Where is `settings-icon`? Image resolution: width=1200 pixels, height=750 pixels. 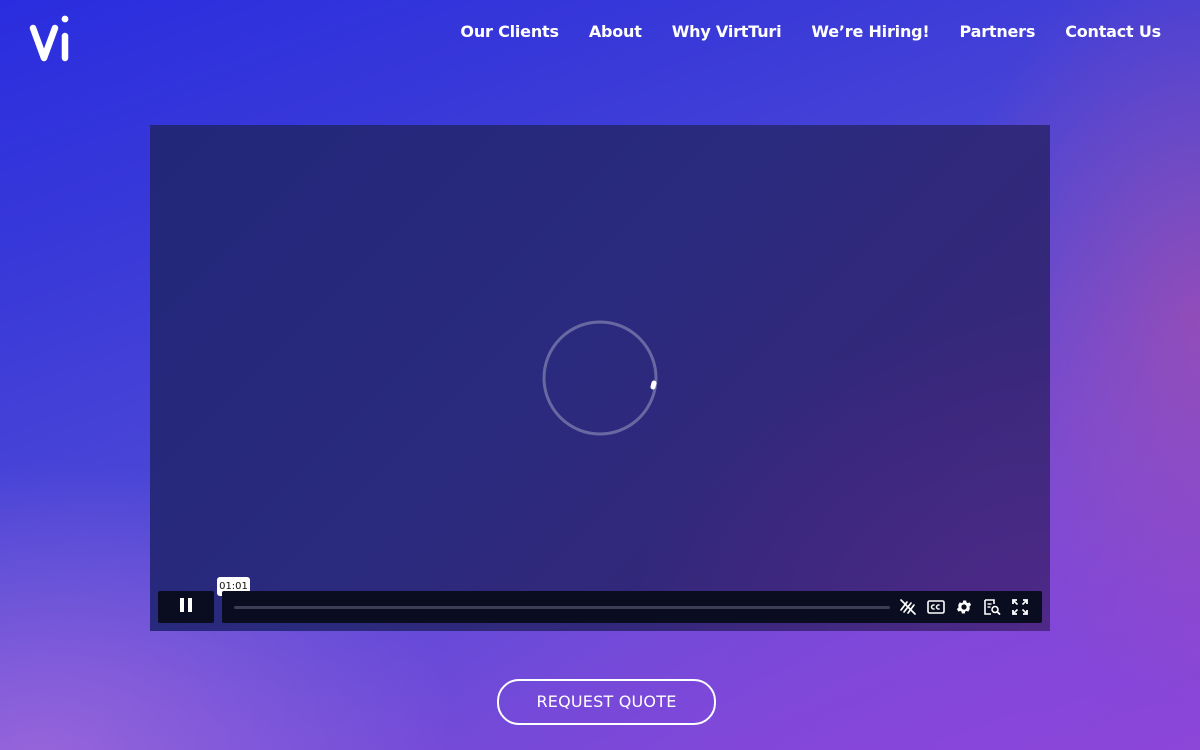
settings-icon is located at coordinates (964, 607).